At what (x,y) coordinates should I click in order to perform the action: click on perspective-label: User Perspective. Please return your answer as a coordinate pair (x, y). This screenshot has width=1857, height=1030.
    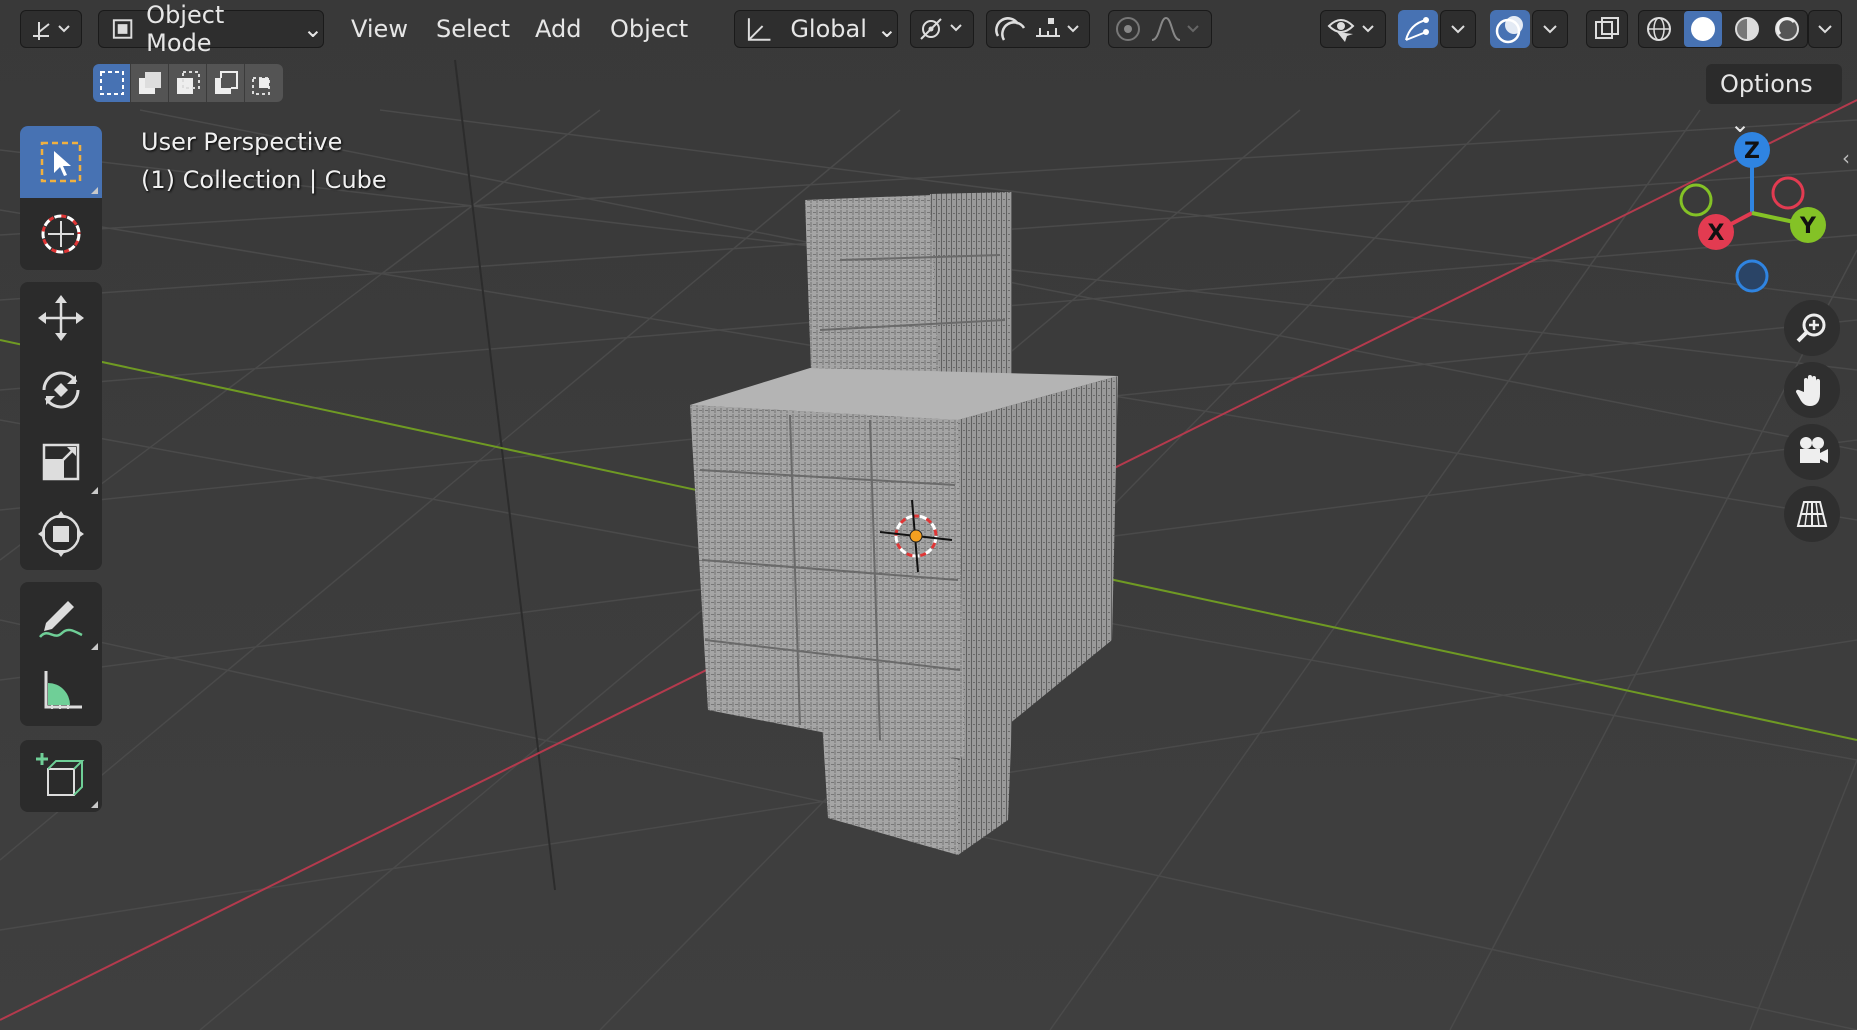
    Looking at the image, I should click on (242, 142).